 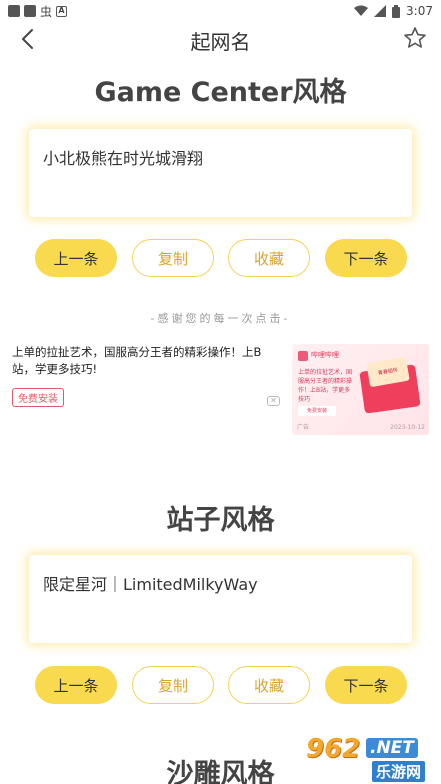 What do you see at coordinates (220, 11) in the screenshot?
I see `status-bar: 虫 A 3:07` at bounding box center [220, 11].